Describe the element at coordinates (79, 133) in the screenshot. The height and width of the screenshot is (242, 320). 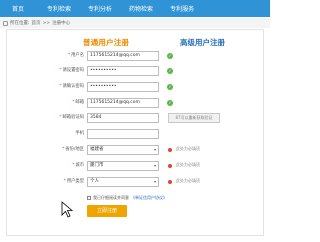
I see `phone-label: 手机` at that location.